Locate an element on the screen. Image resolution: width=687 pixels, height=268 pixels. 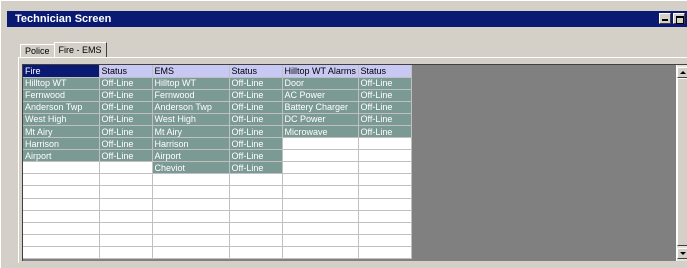
column-header: Fire is located at coordinates (61, 71).